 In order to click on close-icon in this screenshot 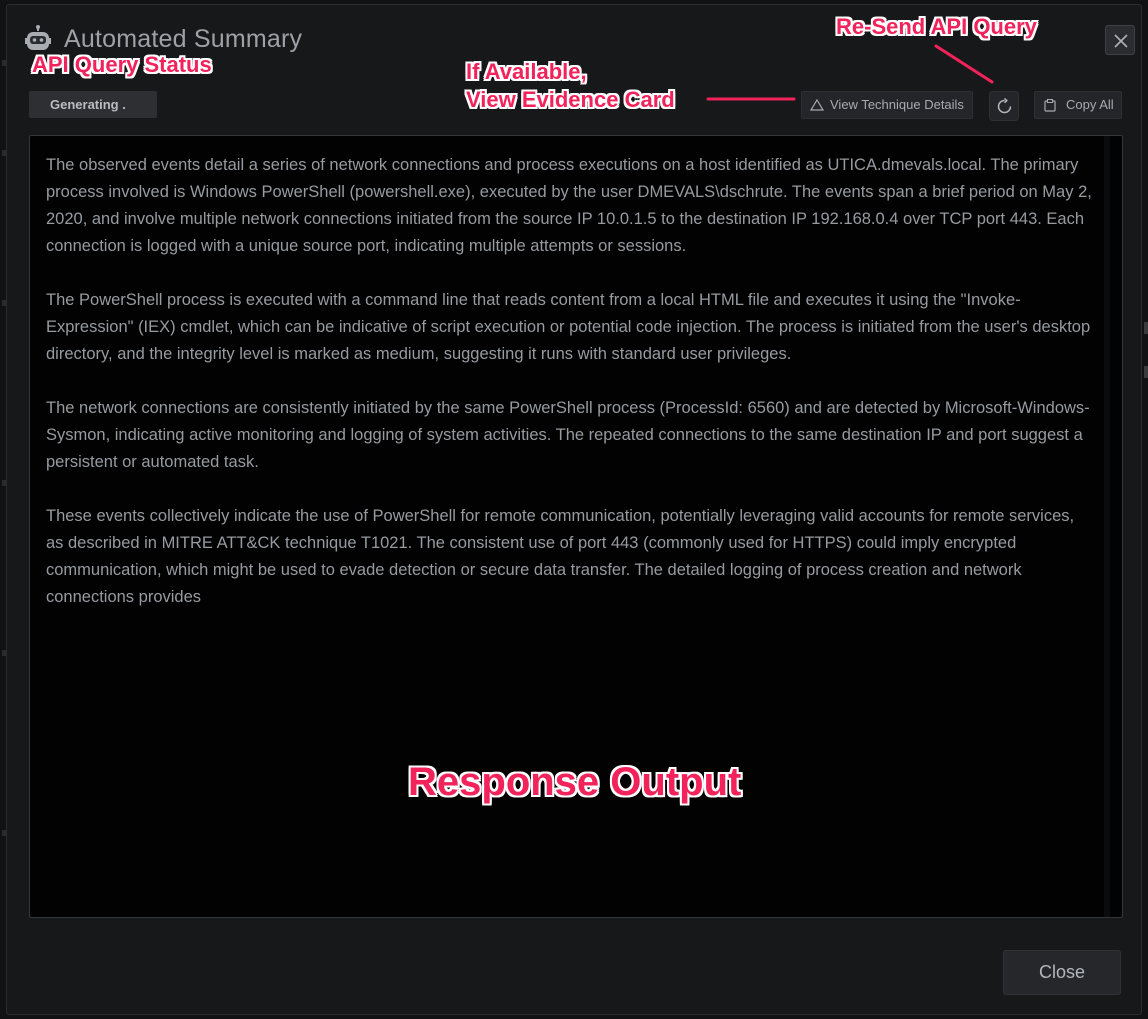, I will do `click(1121, 41)`.